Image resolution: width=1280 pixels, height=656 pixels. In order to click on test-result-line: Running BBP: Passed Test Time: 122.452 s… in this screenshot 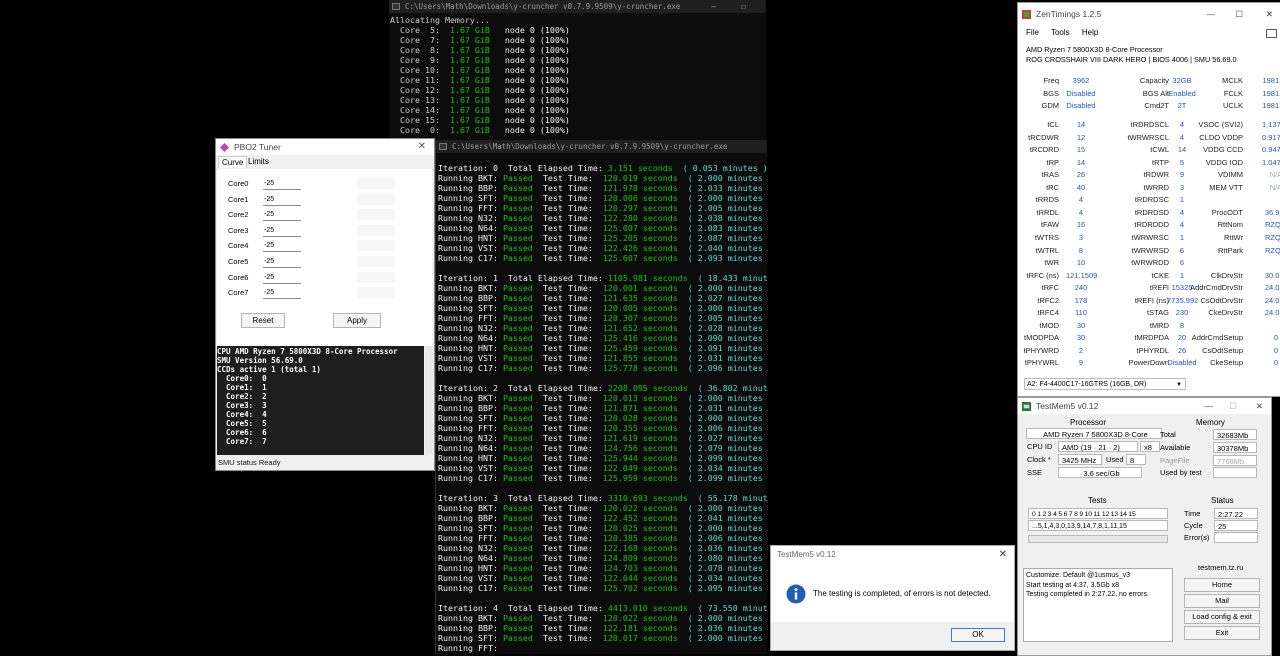, I will do `click(602, 518)`.